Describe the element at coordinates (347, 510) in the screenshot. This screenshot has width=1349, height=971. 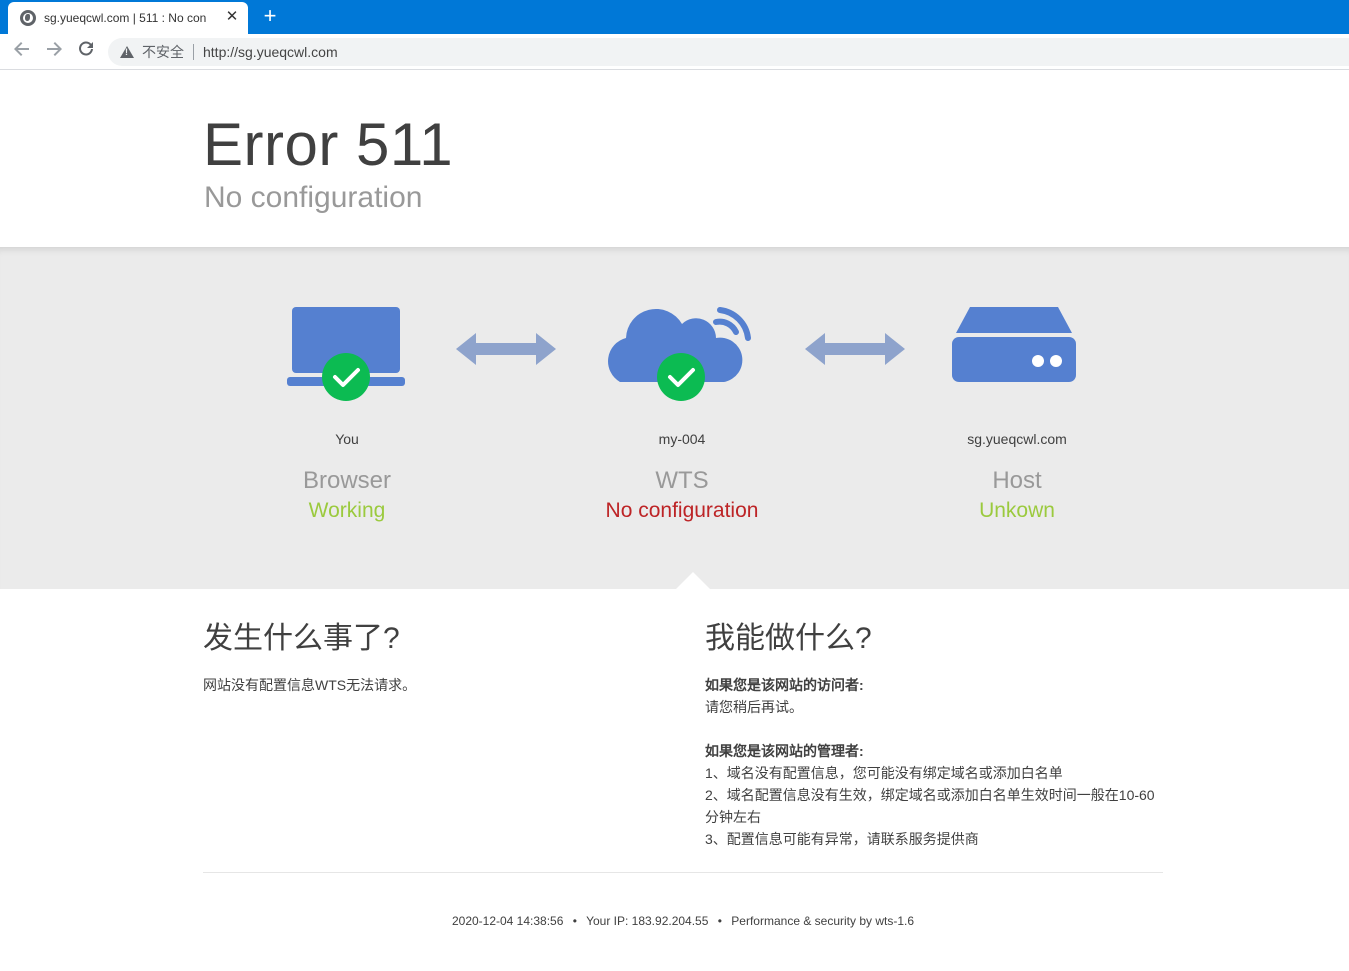
I see `node-status: Working` at that location.